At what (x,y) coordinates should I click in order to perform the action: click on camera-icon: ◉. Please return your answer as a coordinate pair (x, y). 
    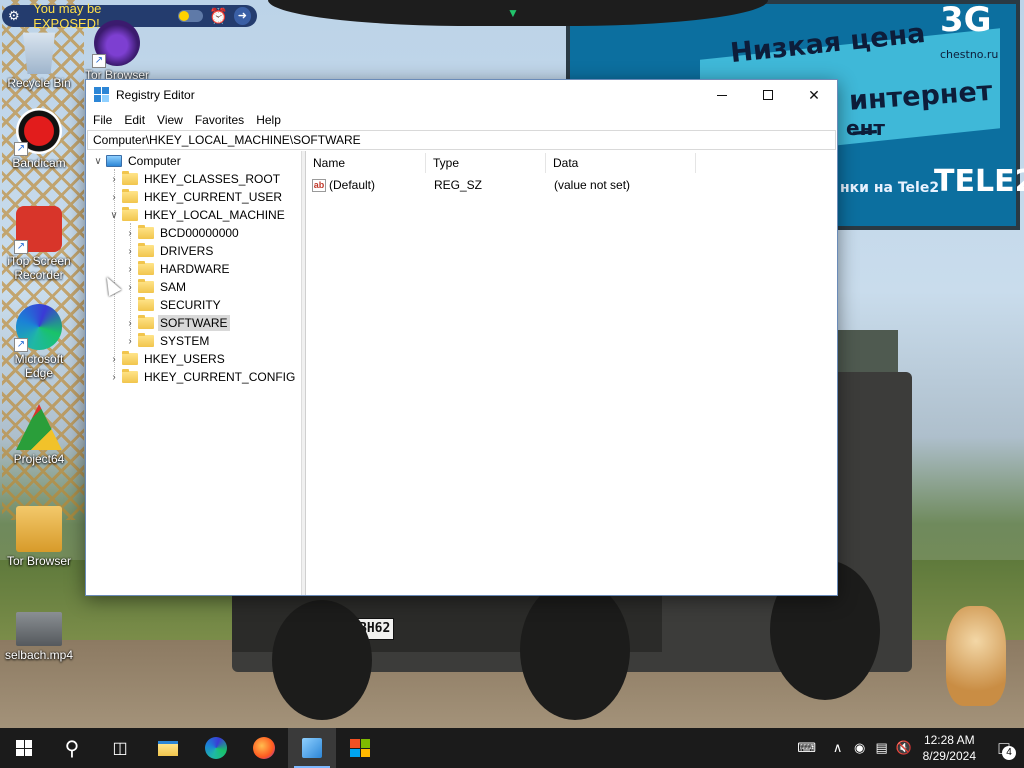
    Looking at the image, I should click on (860, 748).